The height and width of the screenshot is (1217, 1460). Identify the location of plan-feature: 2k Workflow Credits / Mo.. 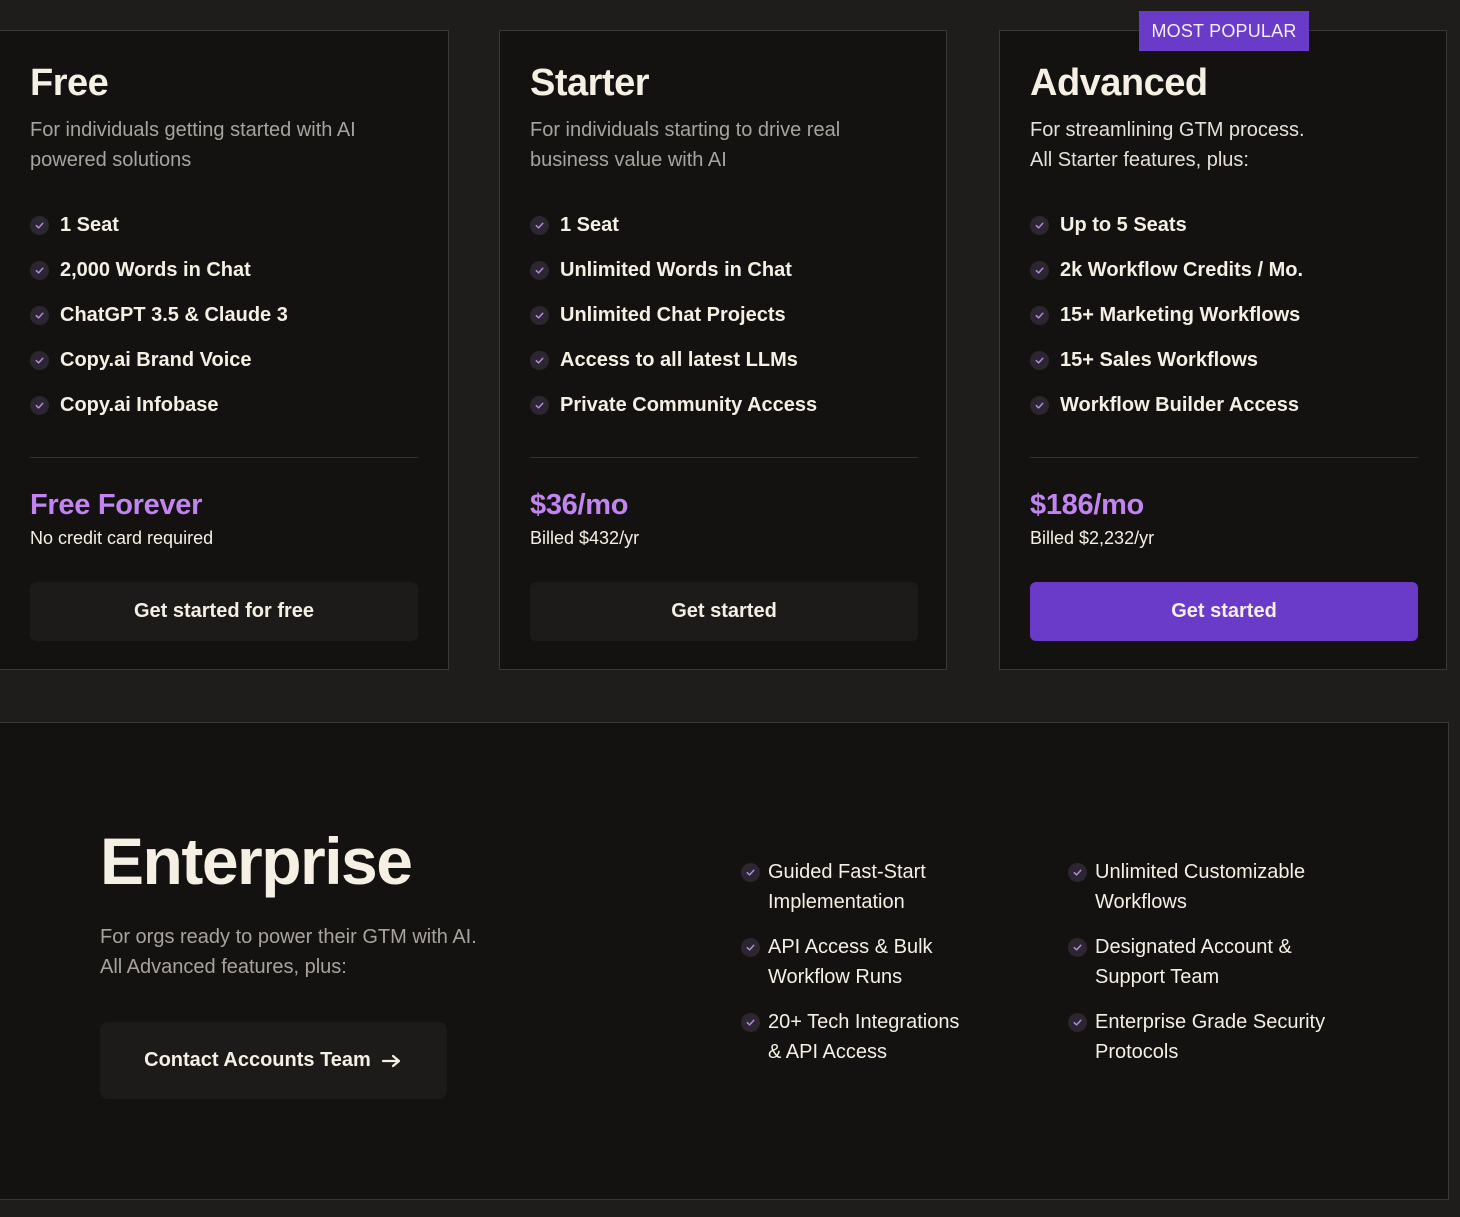
(1166, 270).